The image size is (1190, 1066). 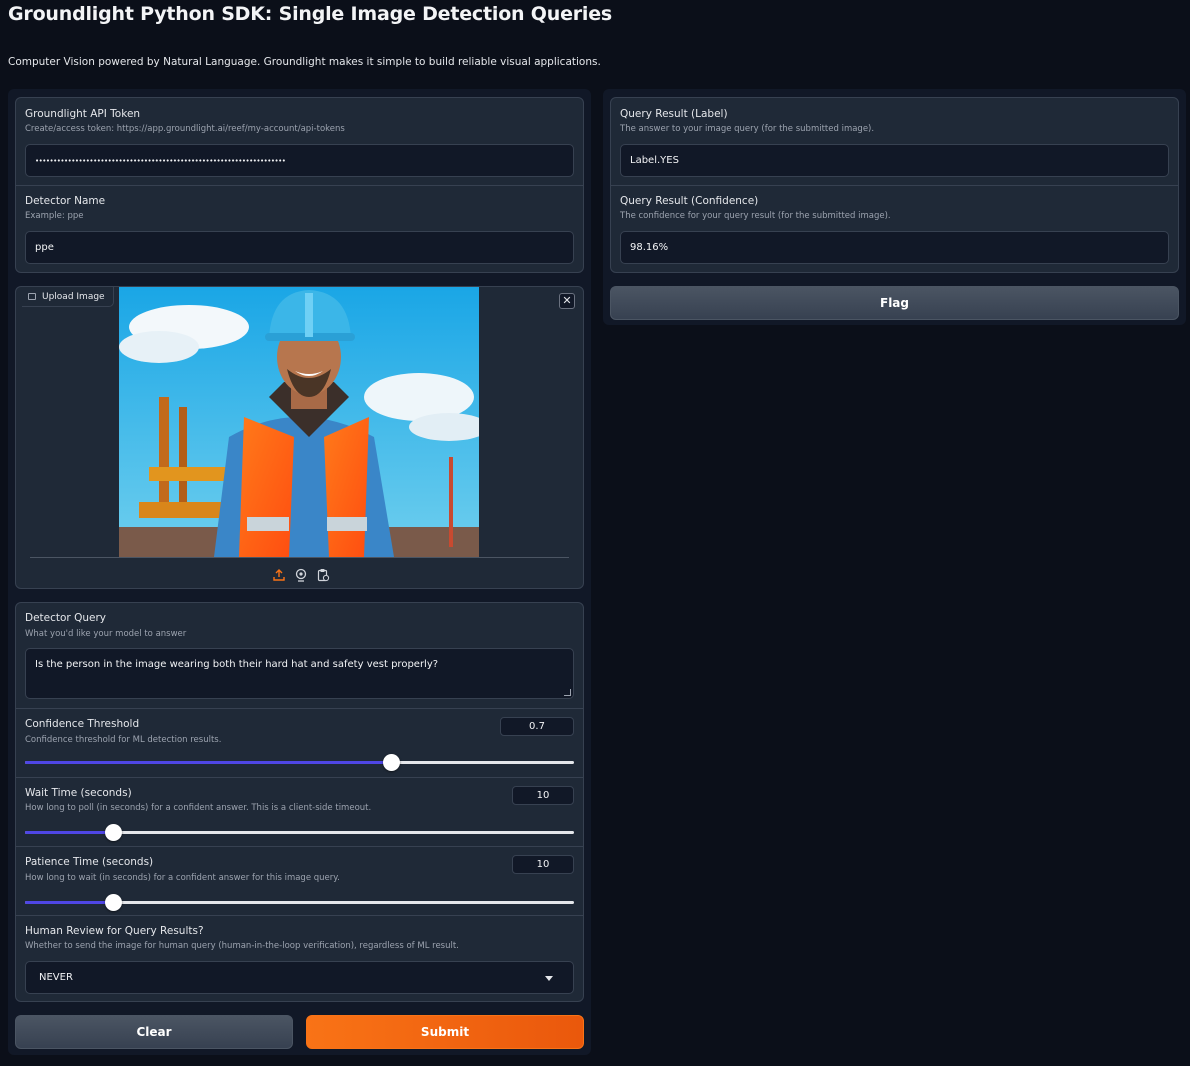 What do you see at coordinates (69, 832) in the screenshot?
I see `wait-time-slider-fill` at bounding box center [69, 832].